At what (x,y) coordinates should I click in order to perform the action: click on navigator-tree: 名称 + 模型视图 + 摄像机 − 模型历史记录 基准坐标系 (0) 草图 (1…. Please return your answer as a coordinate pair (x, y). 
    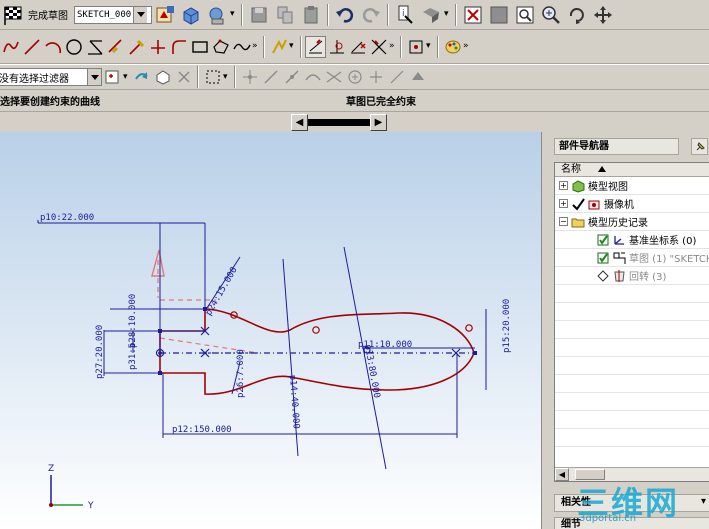
    Looking at the image, I should click on (631, 322).